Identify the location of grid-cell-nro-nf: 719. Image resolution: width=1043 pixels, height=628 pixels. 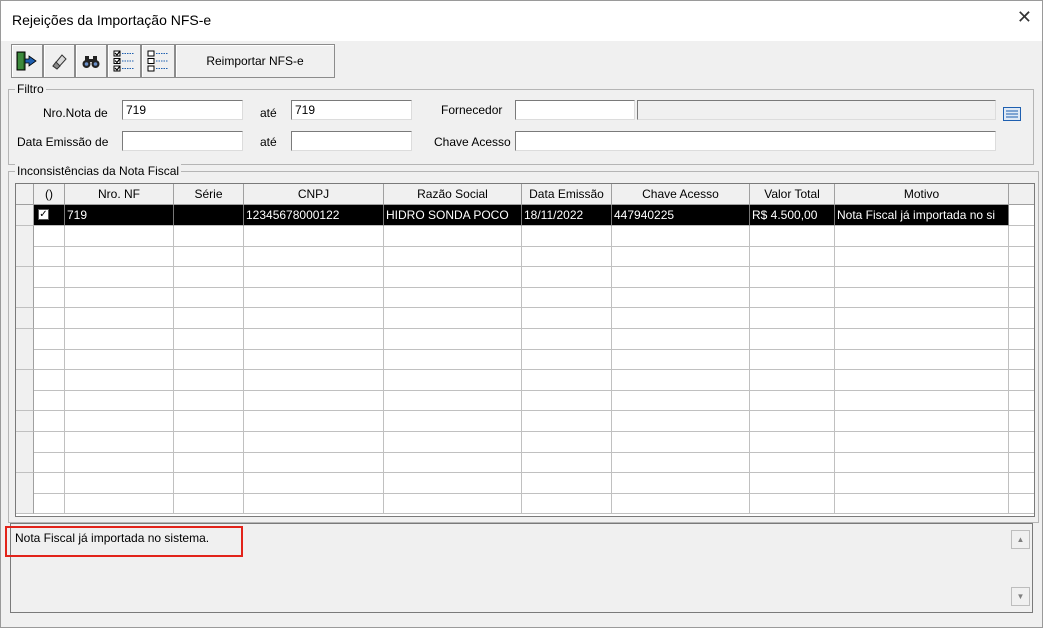
(119, 215).